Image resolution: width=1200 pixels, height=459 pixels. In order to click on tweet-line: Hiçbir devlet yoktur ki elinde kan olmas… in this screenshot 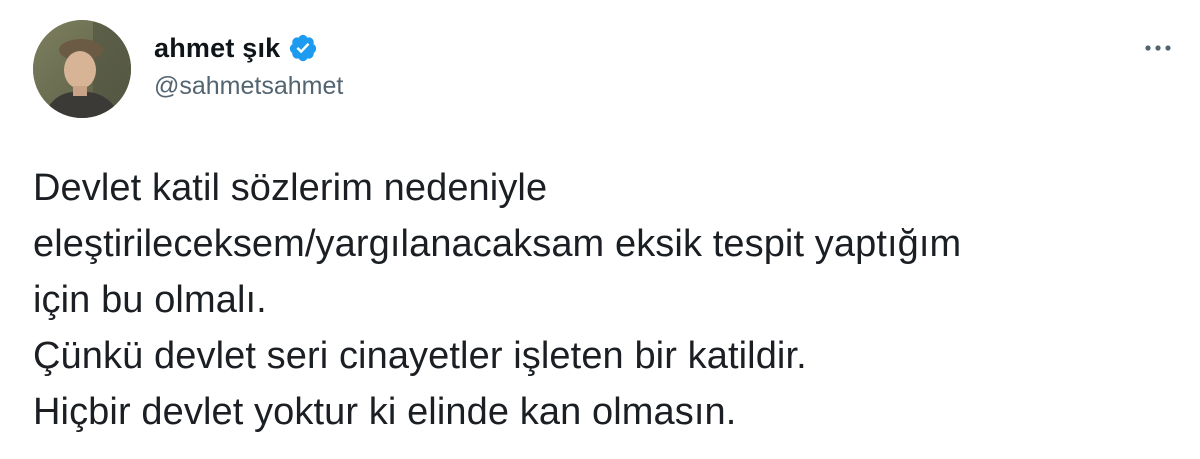, I will do `click(385, 412)`.